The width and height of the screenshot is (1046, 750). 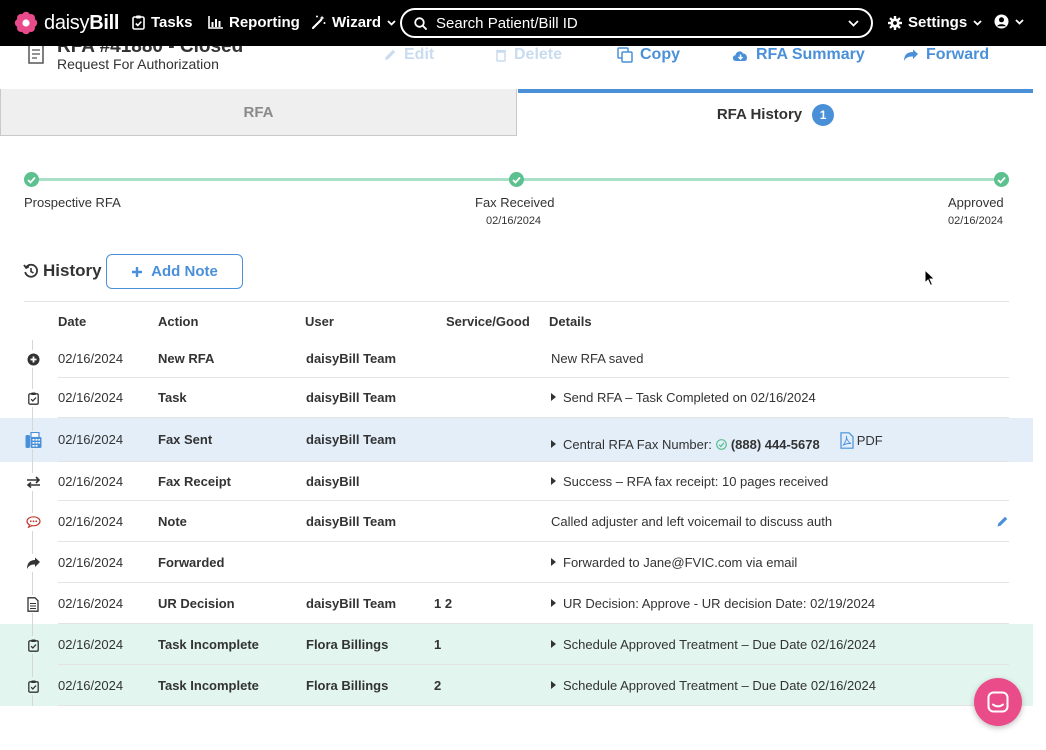 What do you see at coordinates (501, 56) in the screenshot?
I see `trash-icon` at bounding box center [501, 56].